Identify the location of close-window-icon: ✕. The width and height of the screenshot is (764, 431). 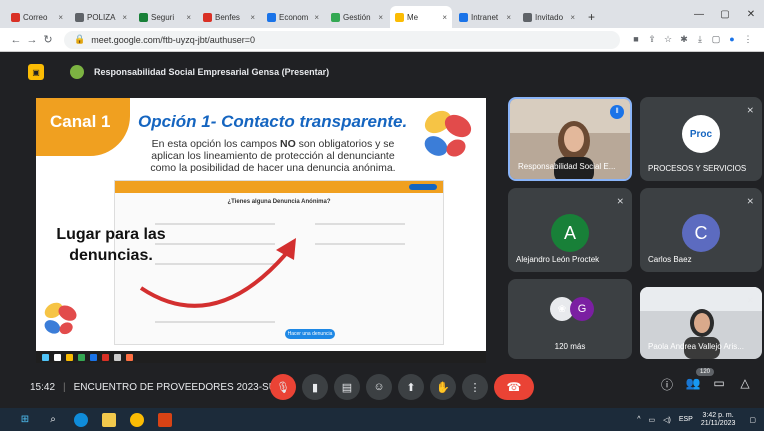
(751, 14).